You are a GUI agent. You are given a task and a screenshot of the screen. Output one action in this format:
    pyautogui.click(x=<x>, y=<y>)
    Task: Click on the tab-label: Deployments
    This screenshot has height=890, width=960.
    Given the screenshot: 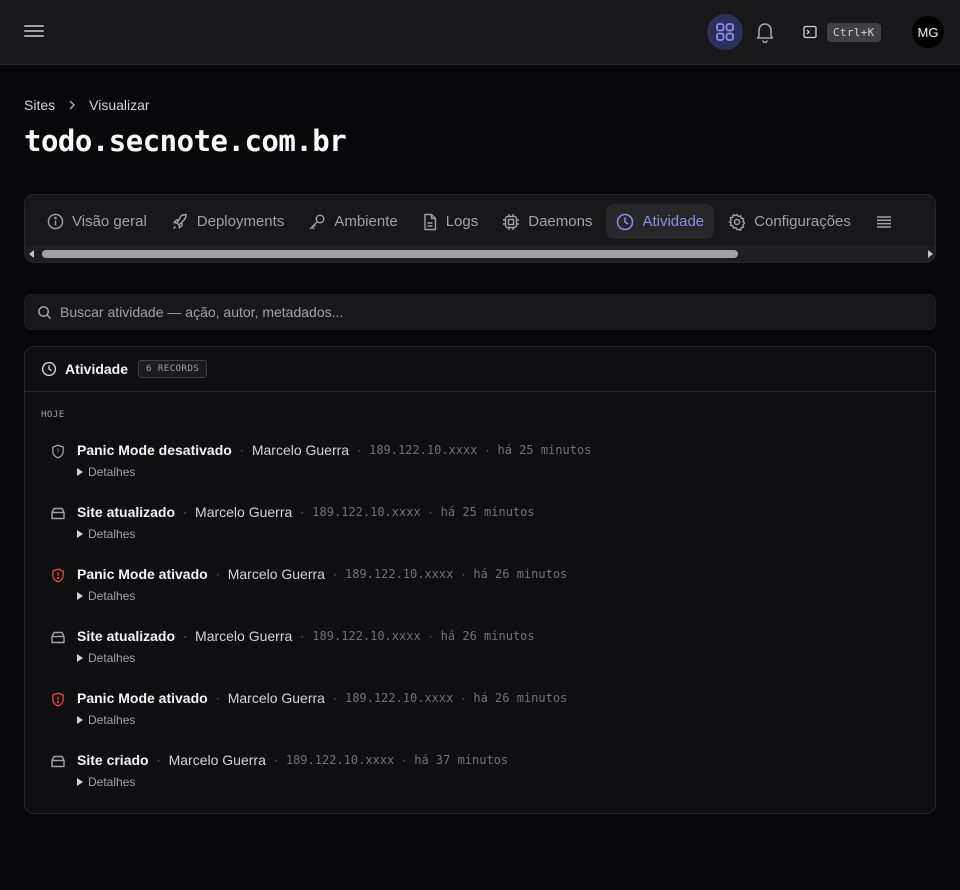 What is the action you would take?
    pyautogui.click(x=240, y=221)
    